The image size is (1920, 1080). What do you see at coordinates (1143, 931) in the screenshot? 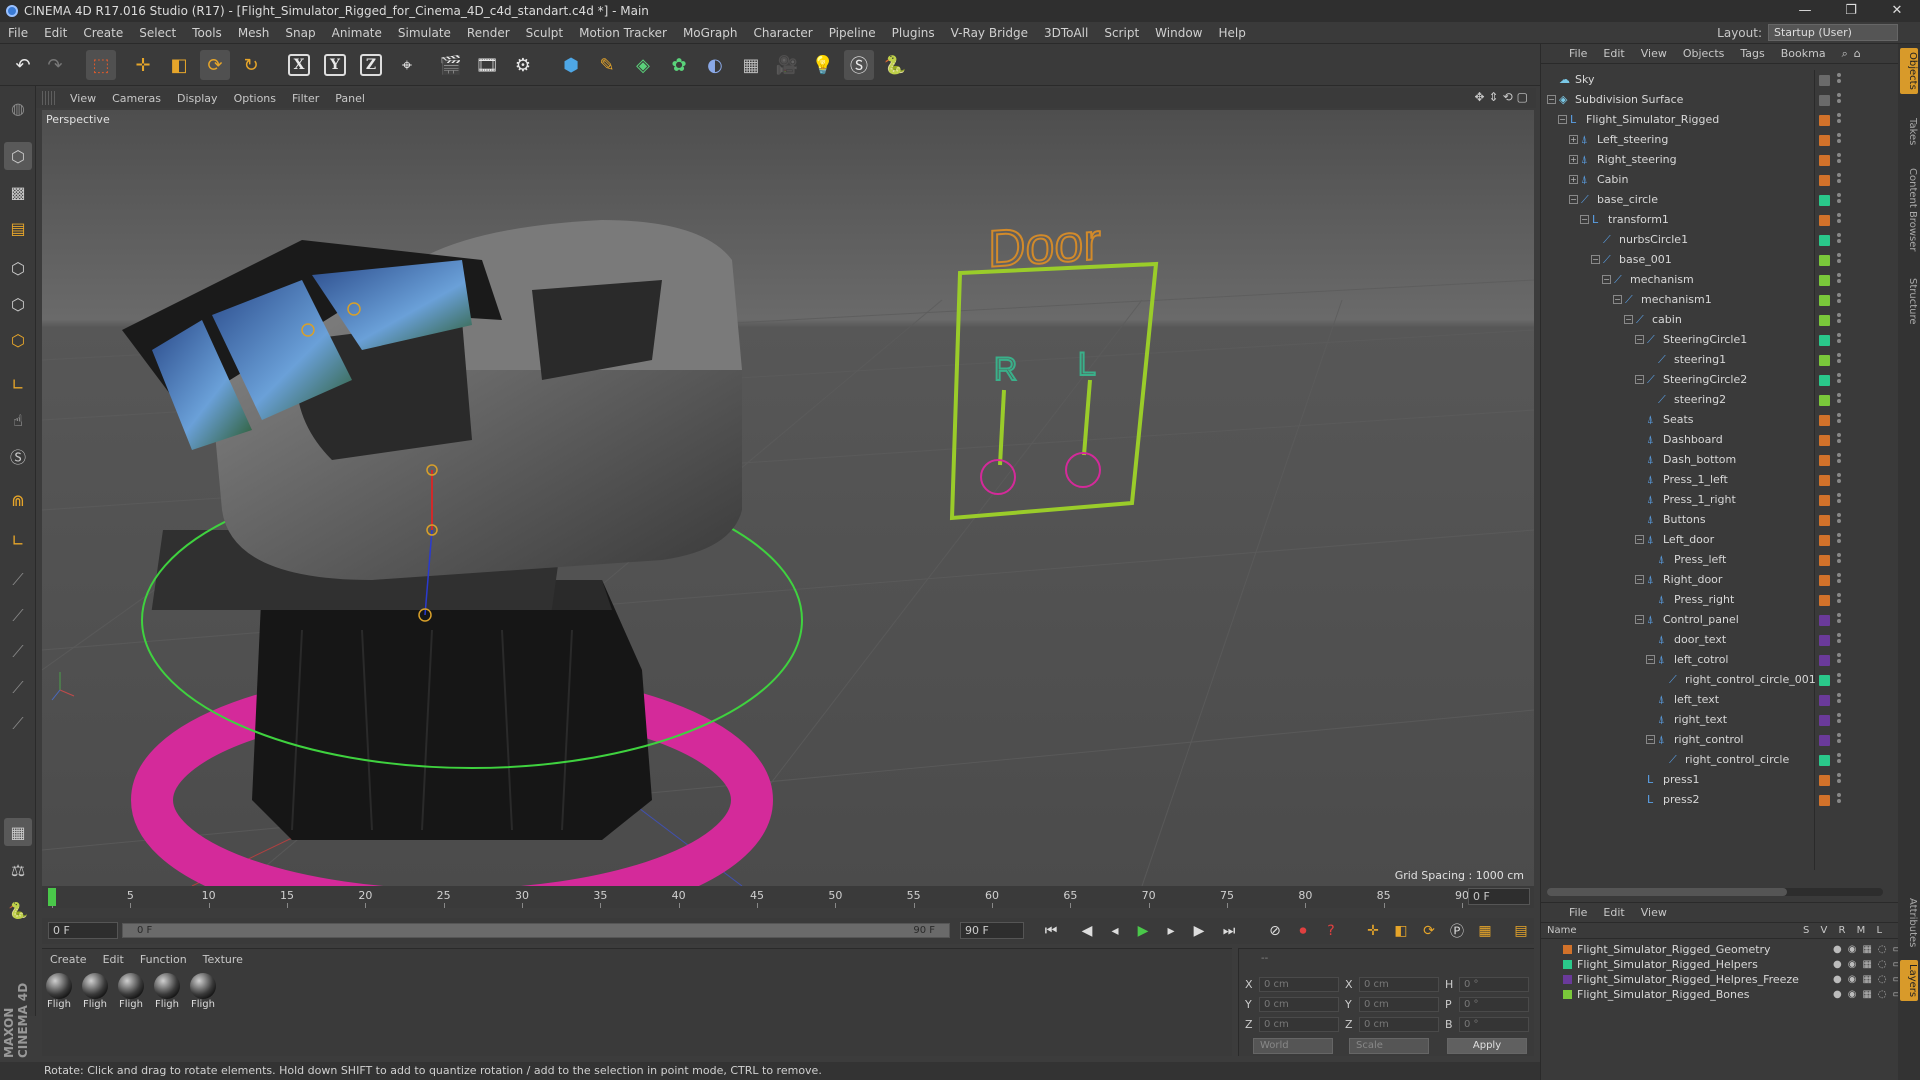
I see `play-icon: ▶` at bounding box center [1143, 931].